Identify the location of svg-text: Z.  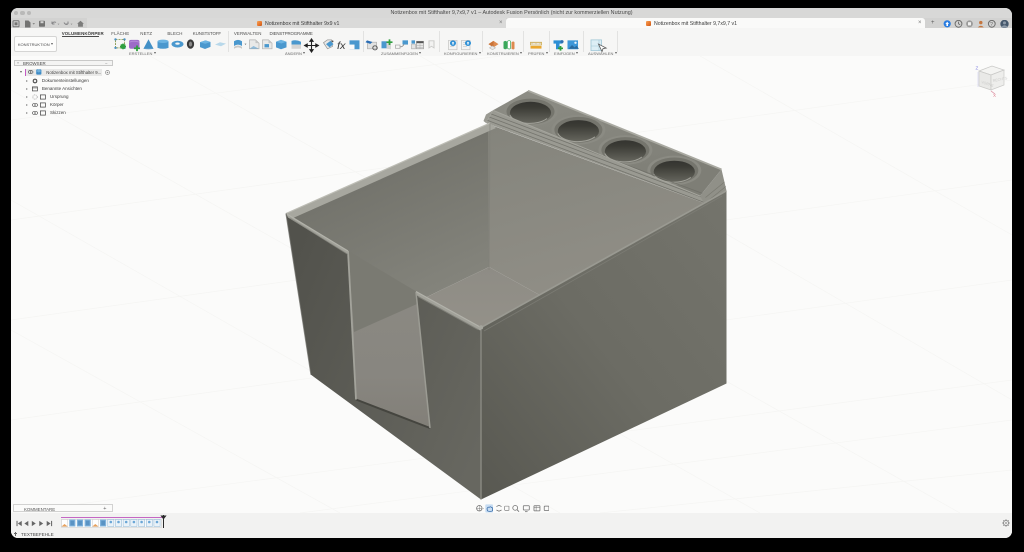
(977, 68).